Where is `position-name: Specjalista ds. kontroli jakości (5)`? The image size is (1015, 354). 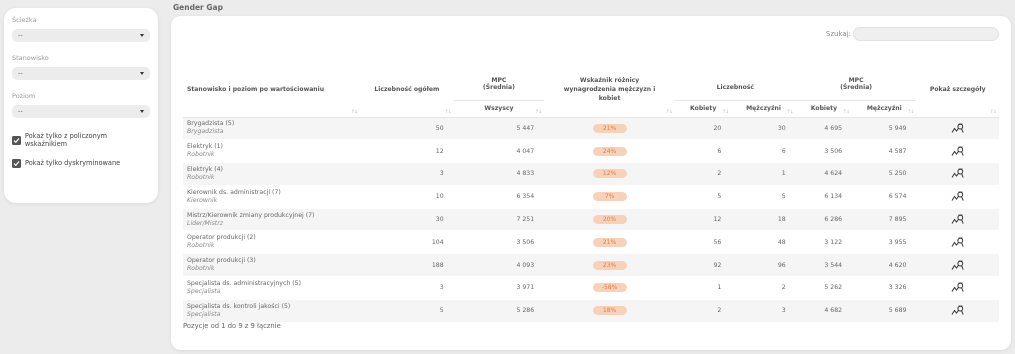
position-name: Specjalista ds. kontroli jakości (5) is located at coordinates (239, 306).